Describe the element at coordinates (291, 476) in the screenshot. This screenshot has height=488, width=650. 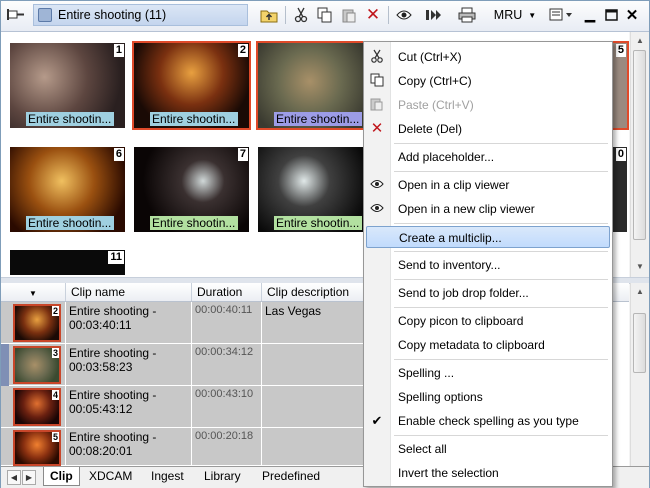
I see `tab-predefined: Predefined` at that location.